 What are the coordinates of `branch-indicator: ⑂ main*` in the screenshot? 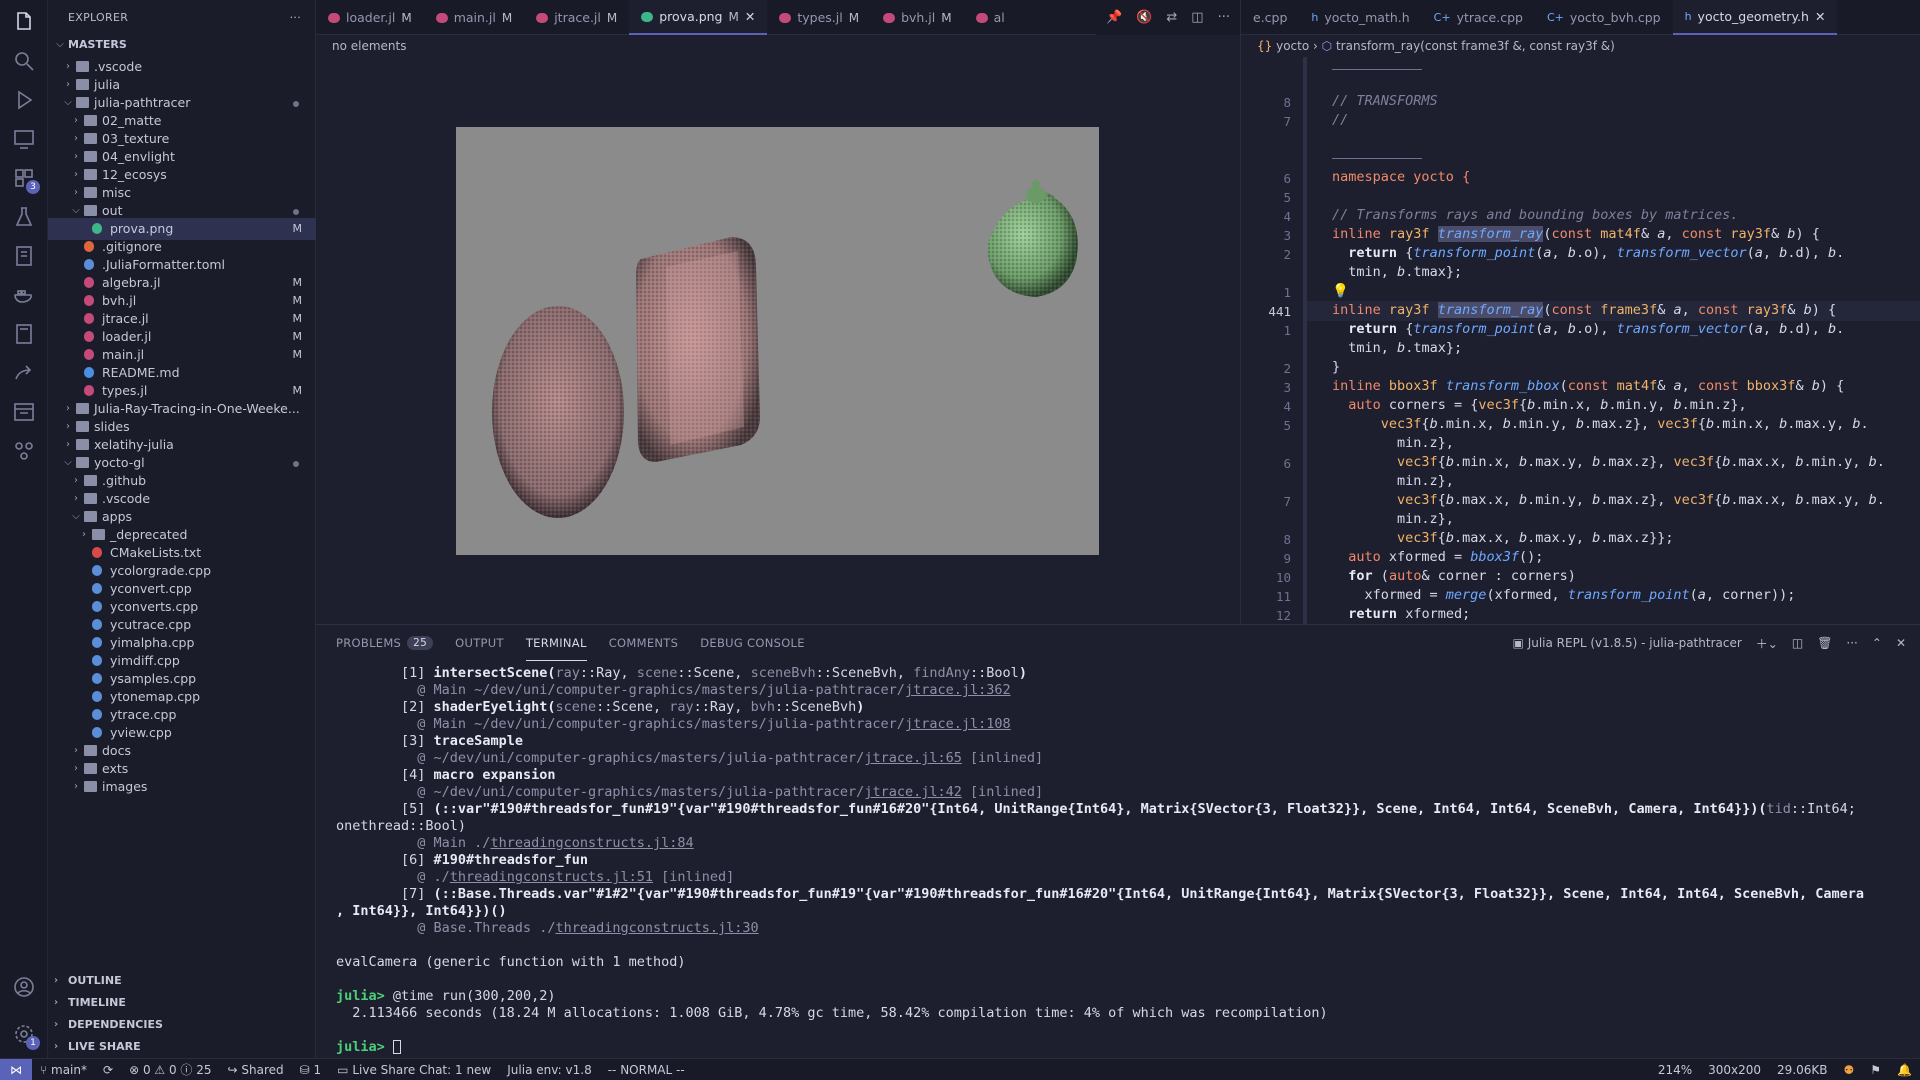 It's located at (63, 1069).